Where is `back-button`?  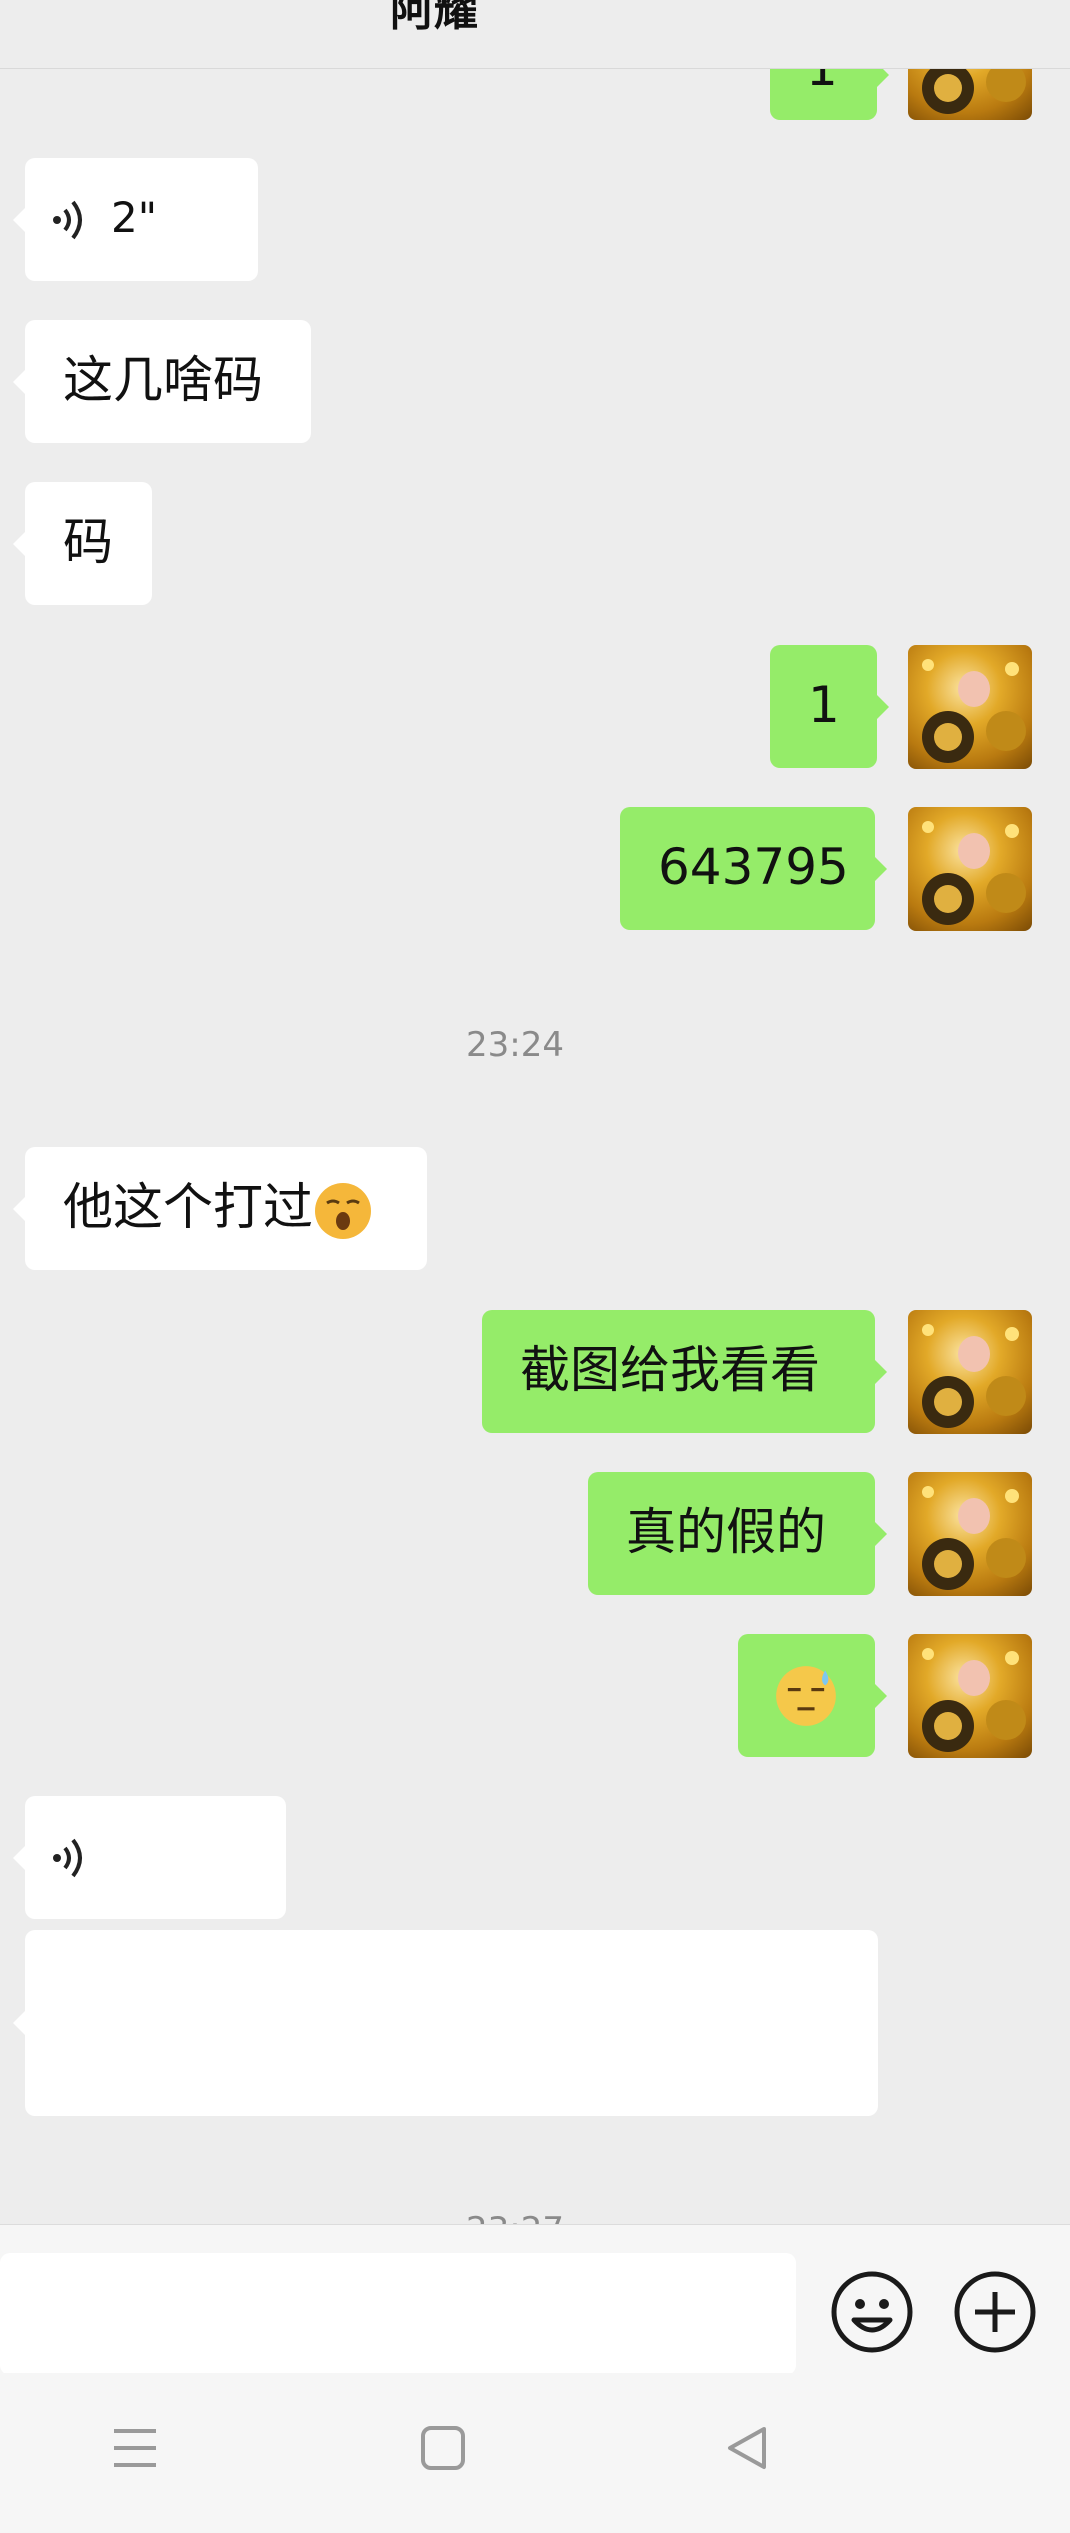 back-button is located at coordinates (747, 2448).